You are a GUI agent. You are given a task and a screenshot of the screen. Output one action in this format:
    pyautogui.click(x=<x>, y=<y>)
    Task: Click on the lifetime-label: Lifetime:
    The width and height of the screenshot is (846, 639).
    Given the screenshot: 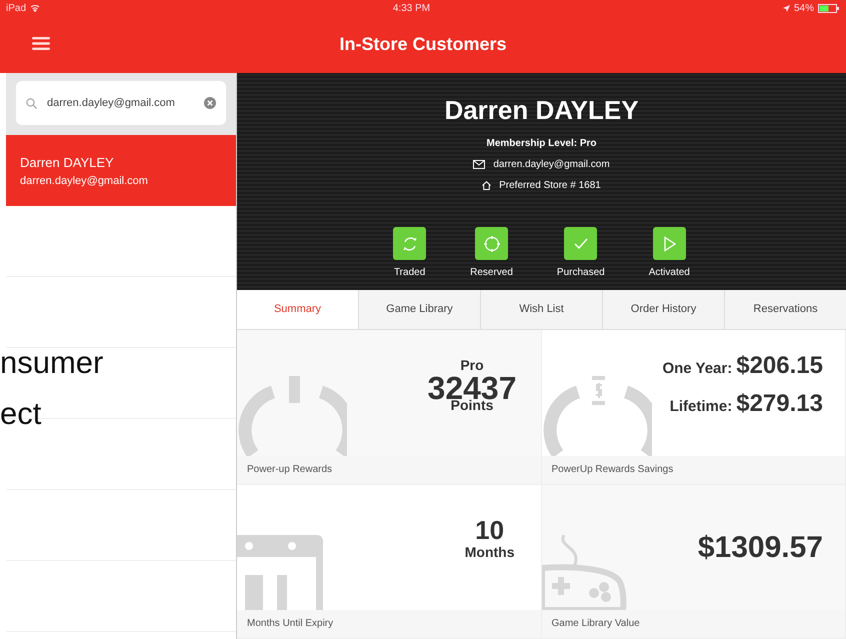 What is the action you would take?
    pyautogui.click(x=701, y=406)
    